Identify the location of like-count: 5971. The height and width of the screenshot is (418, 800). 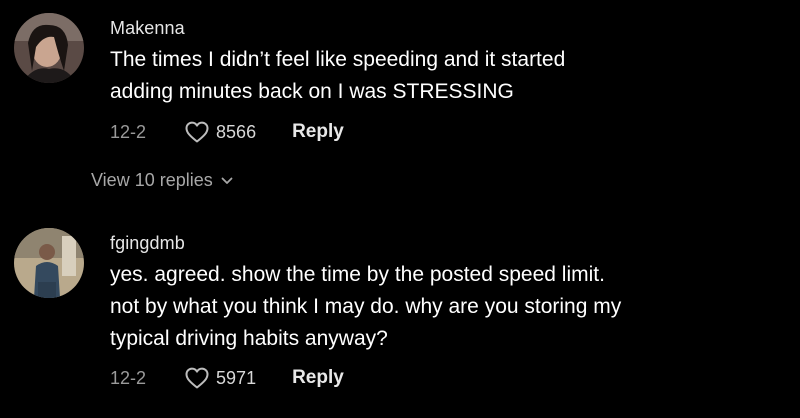
(236, 377).